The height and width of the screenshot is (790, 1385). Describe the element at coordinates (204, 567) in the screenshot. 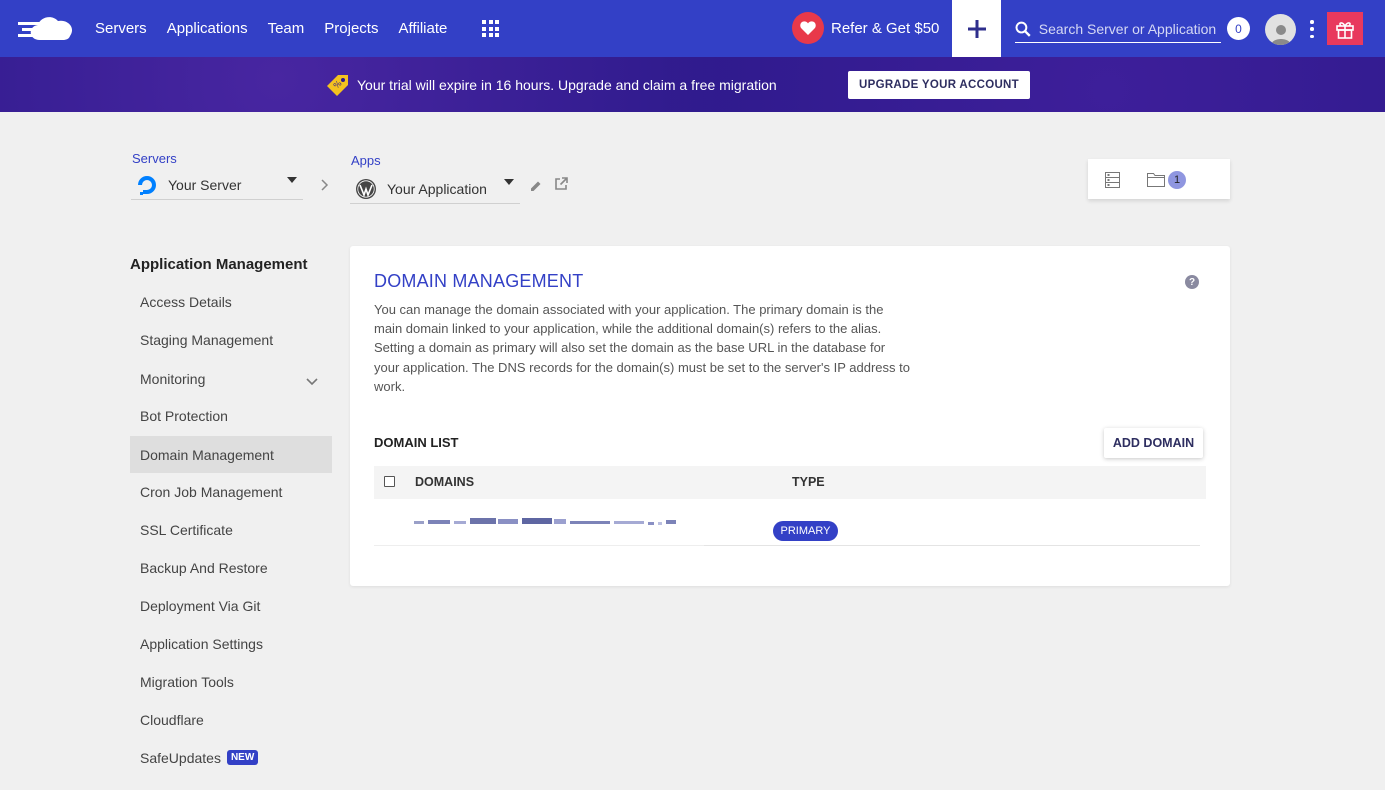

I see `sidebar-item-label: Backup And Restore` at that location.